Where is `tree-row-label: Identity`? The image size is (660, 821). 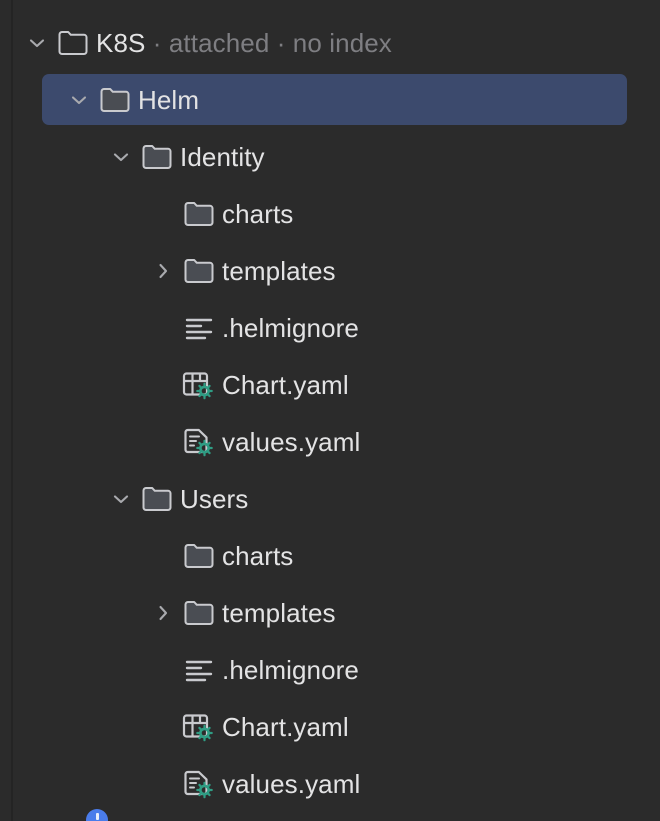
tree-row-label: Identity is located at coordinates (222, 156).